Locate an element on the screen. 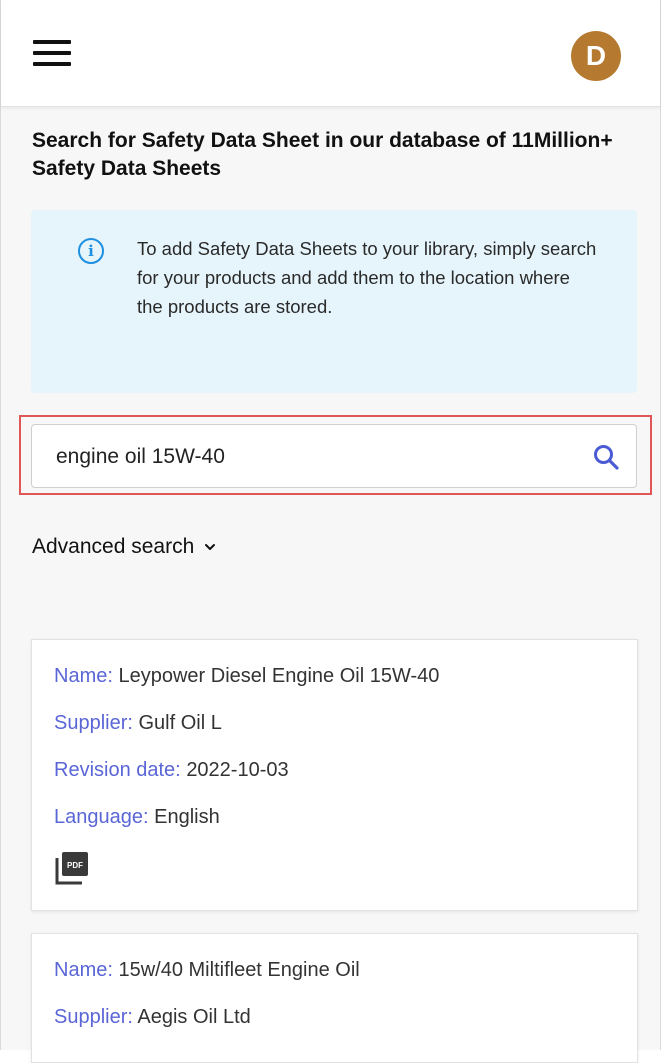  result-name-row: Name: Leypower Diesel Engine Oil 15W-40 is located at coordinates (246, 676).